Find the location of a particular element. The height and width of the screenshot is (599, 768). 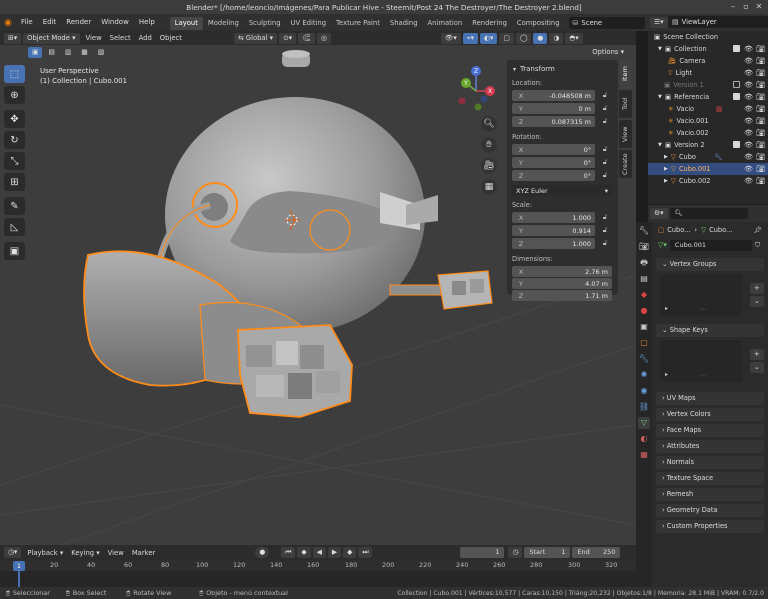

xray-icon: ▢ is located at coordinates (506, 38).